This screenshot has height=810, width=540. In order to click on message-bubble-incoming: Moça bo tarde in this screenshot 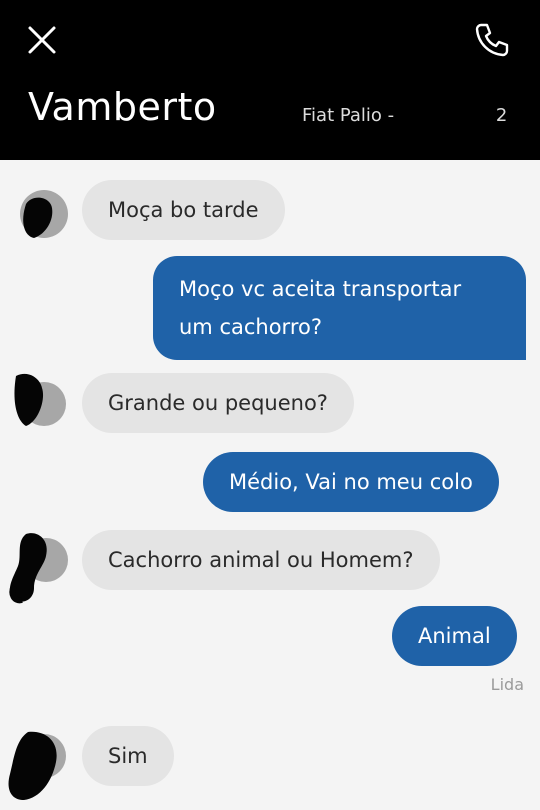, I will do `click(183, 210)`.